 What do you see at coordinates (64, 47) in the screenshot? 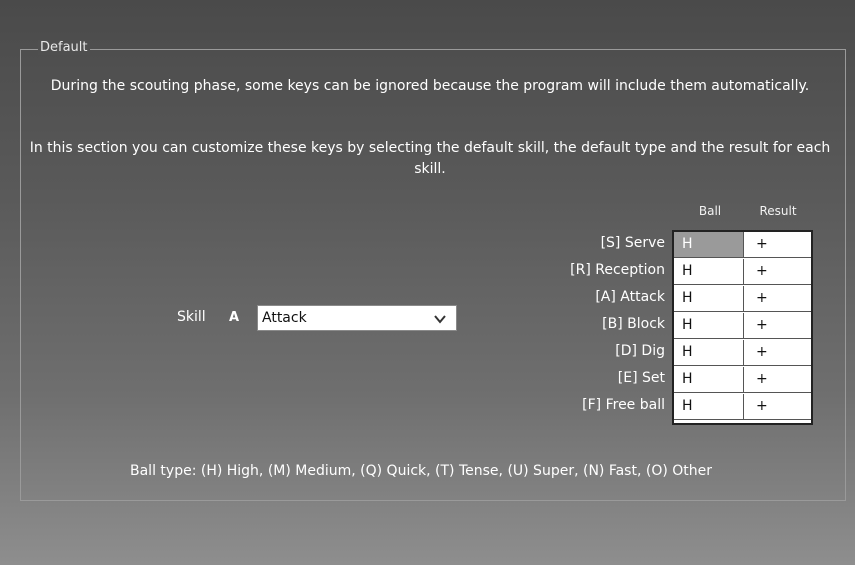
I see `groupbox-title: Default` at bounding box center [64, 47].